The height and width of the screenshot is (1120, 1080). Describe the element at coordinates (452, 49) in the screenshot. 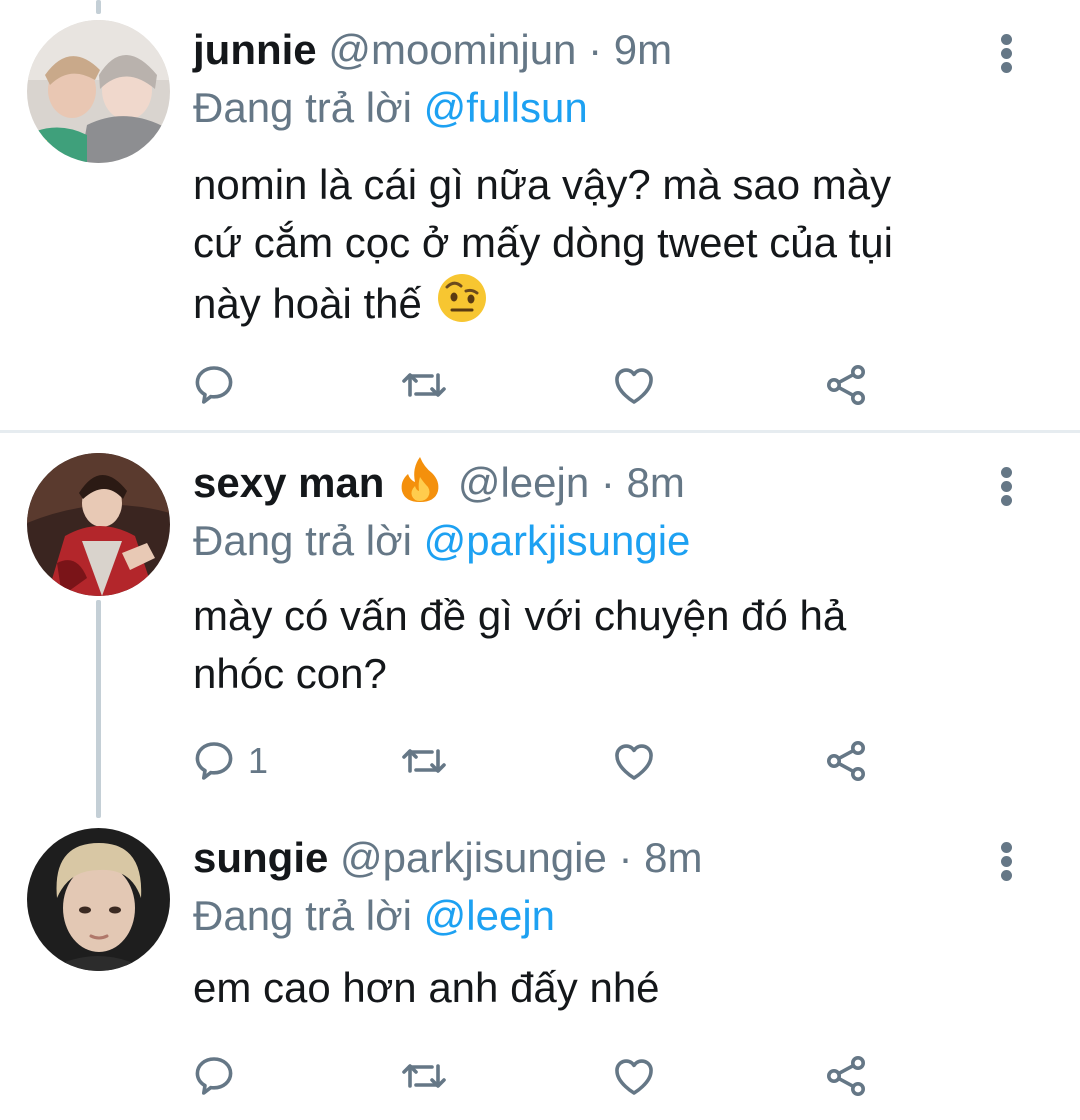

I see `user-handle: @moominjun` at that location.